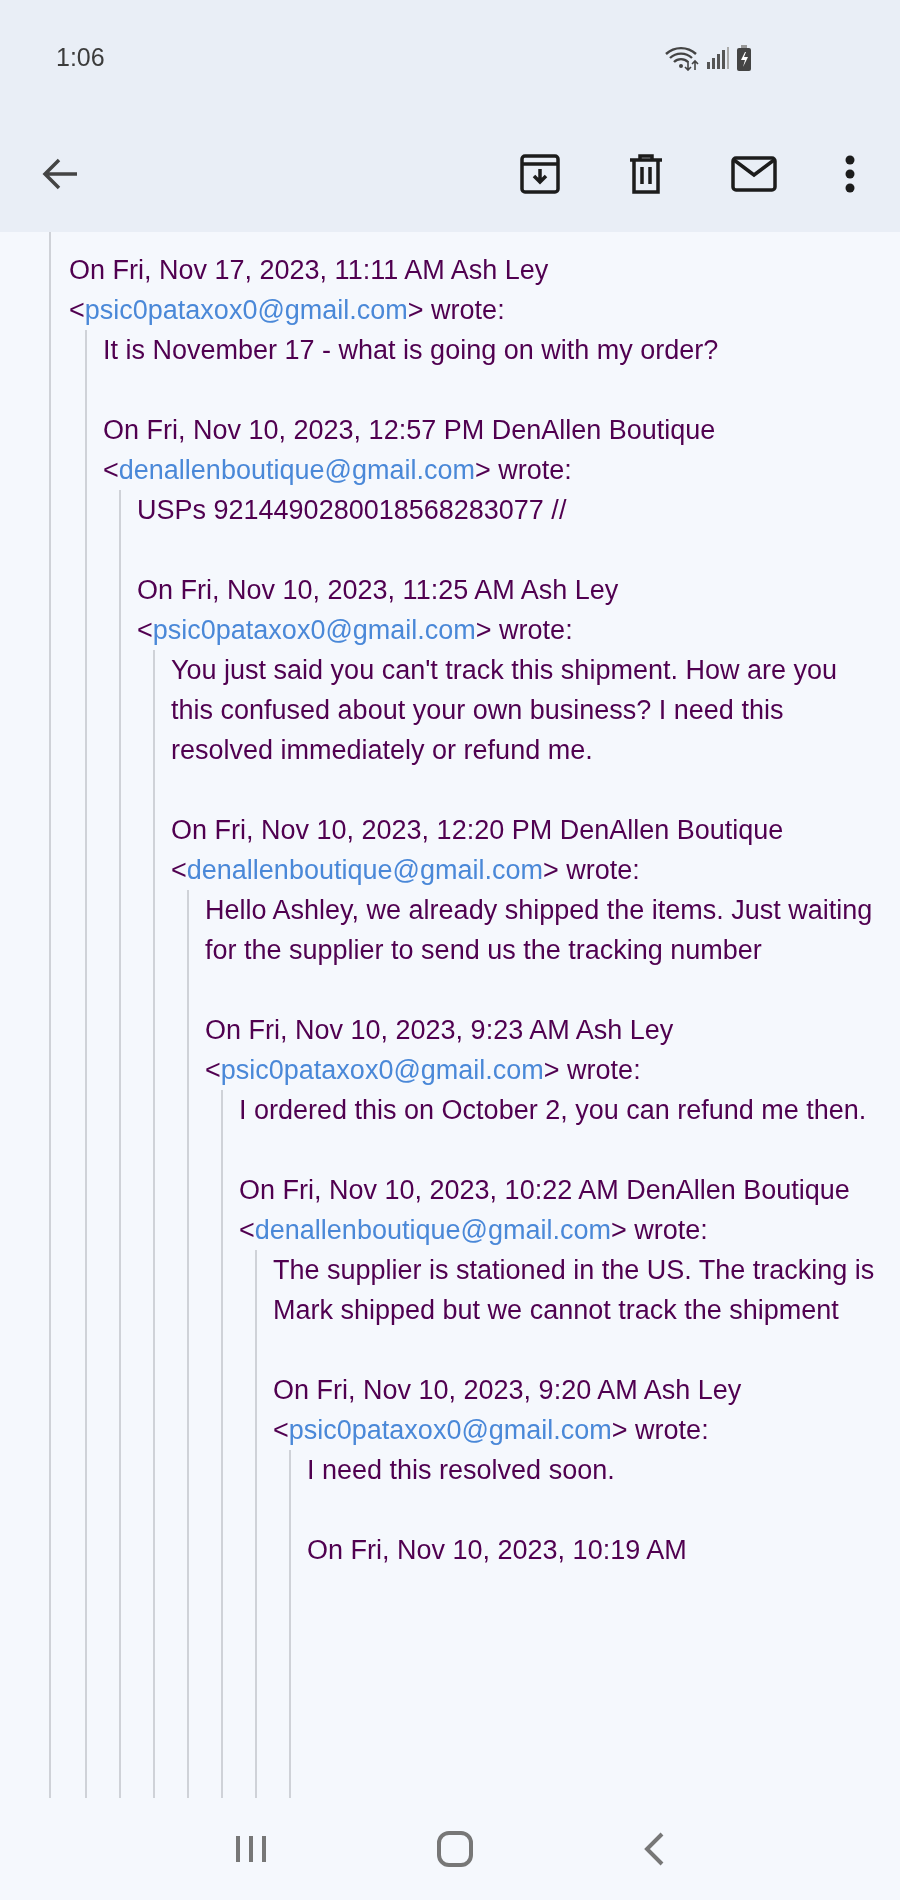 The height and width of the screenshot is (1900, 900). I want to click on more-icon, so click(850, 174).